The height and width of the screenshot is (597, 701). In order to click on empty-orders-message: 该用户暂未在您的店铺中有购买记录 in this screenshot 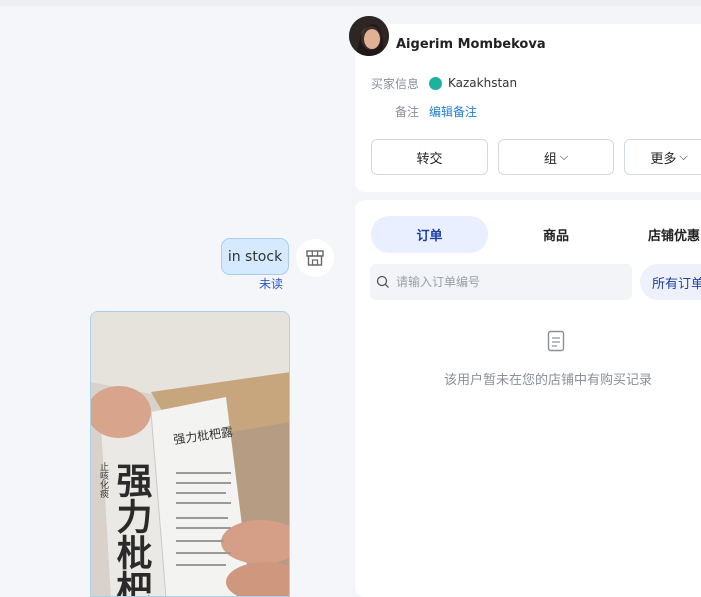, I will do `click(548, 380)`.